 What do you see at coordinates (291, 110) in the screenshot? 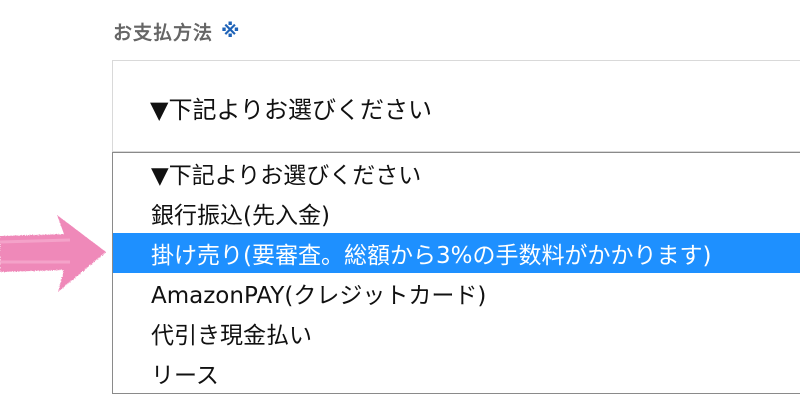
I see `select-current-value: ▼下記よりお選びください` at bounding box center [291, 110].